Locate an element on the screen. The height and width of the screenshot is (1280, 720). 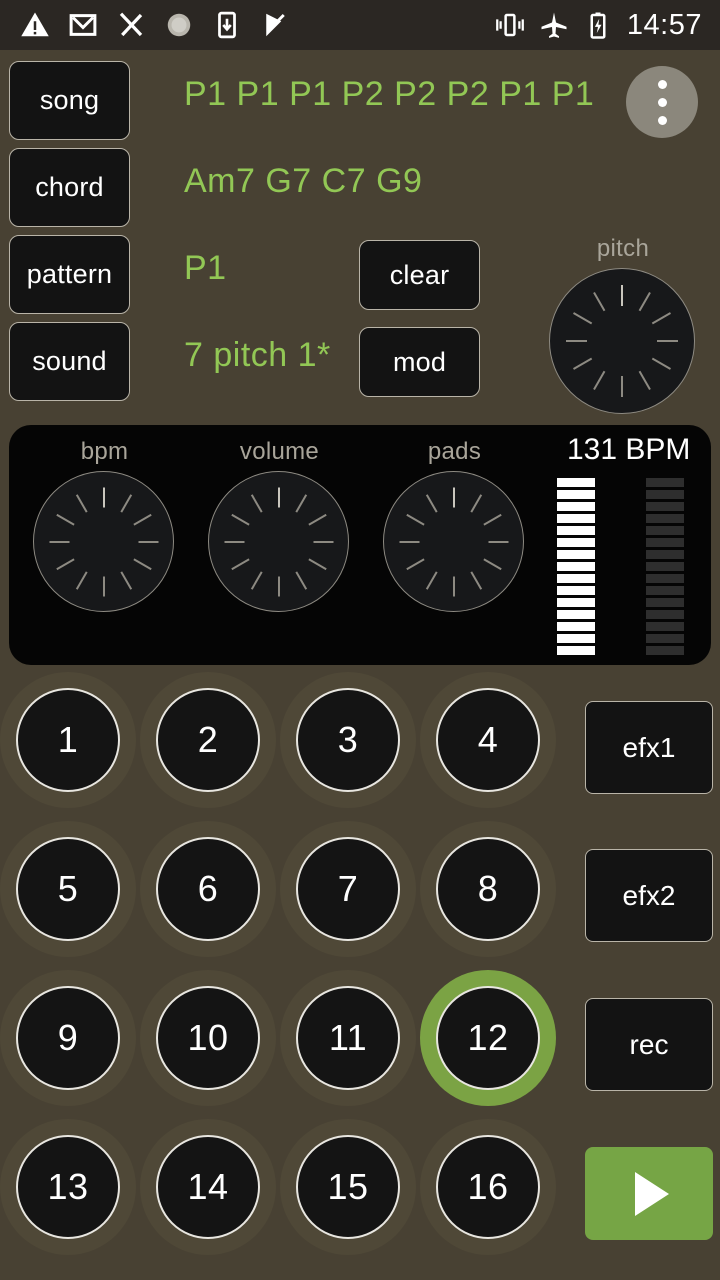
pad-label: 8 is located at coordinates (488, 889).